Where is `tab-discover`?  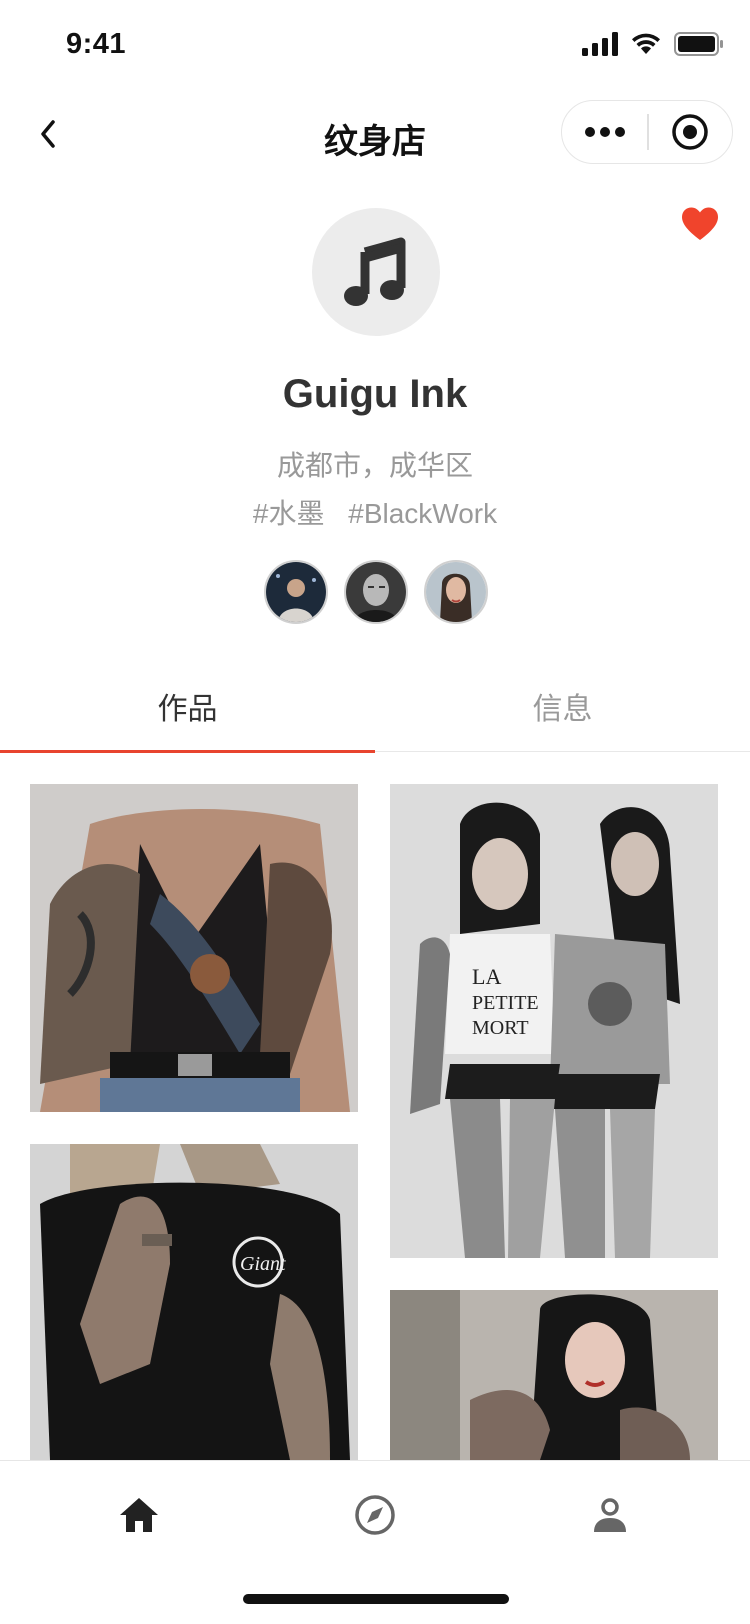 tab-discover is located at coordinates (375, 1515).